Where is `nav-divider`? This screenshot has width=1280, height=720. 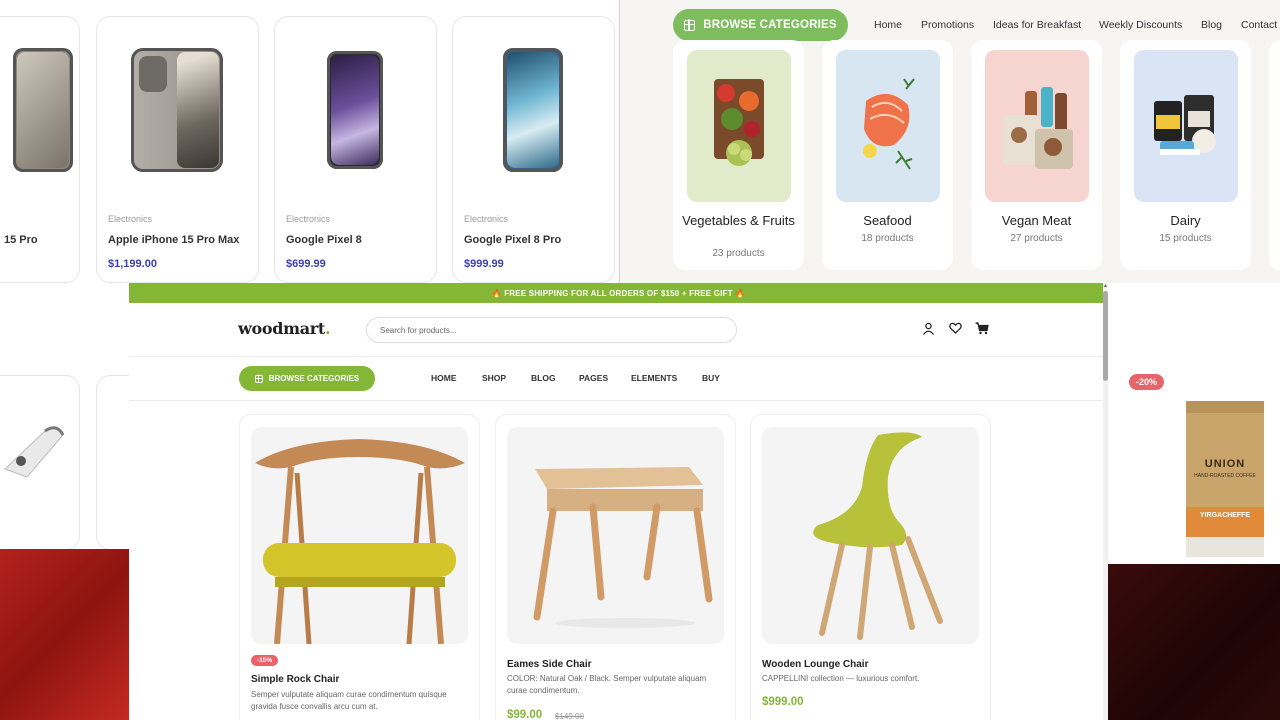
nav-divider is located at coordinates (616, 400).